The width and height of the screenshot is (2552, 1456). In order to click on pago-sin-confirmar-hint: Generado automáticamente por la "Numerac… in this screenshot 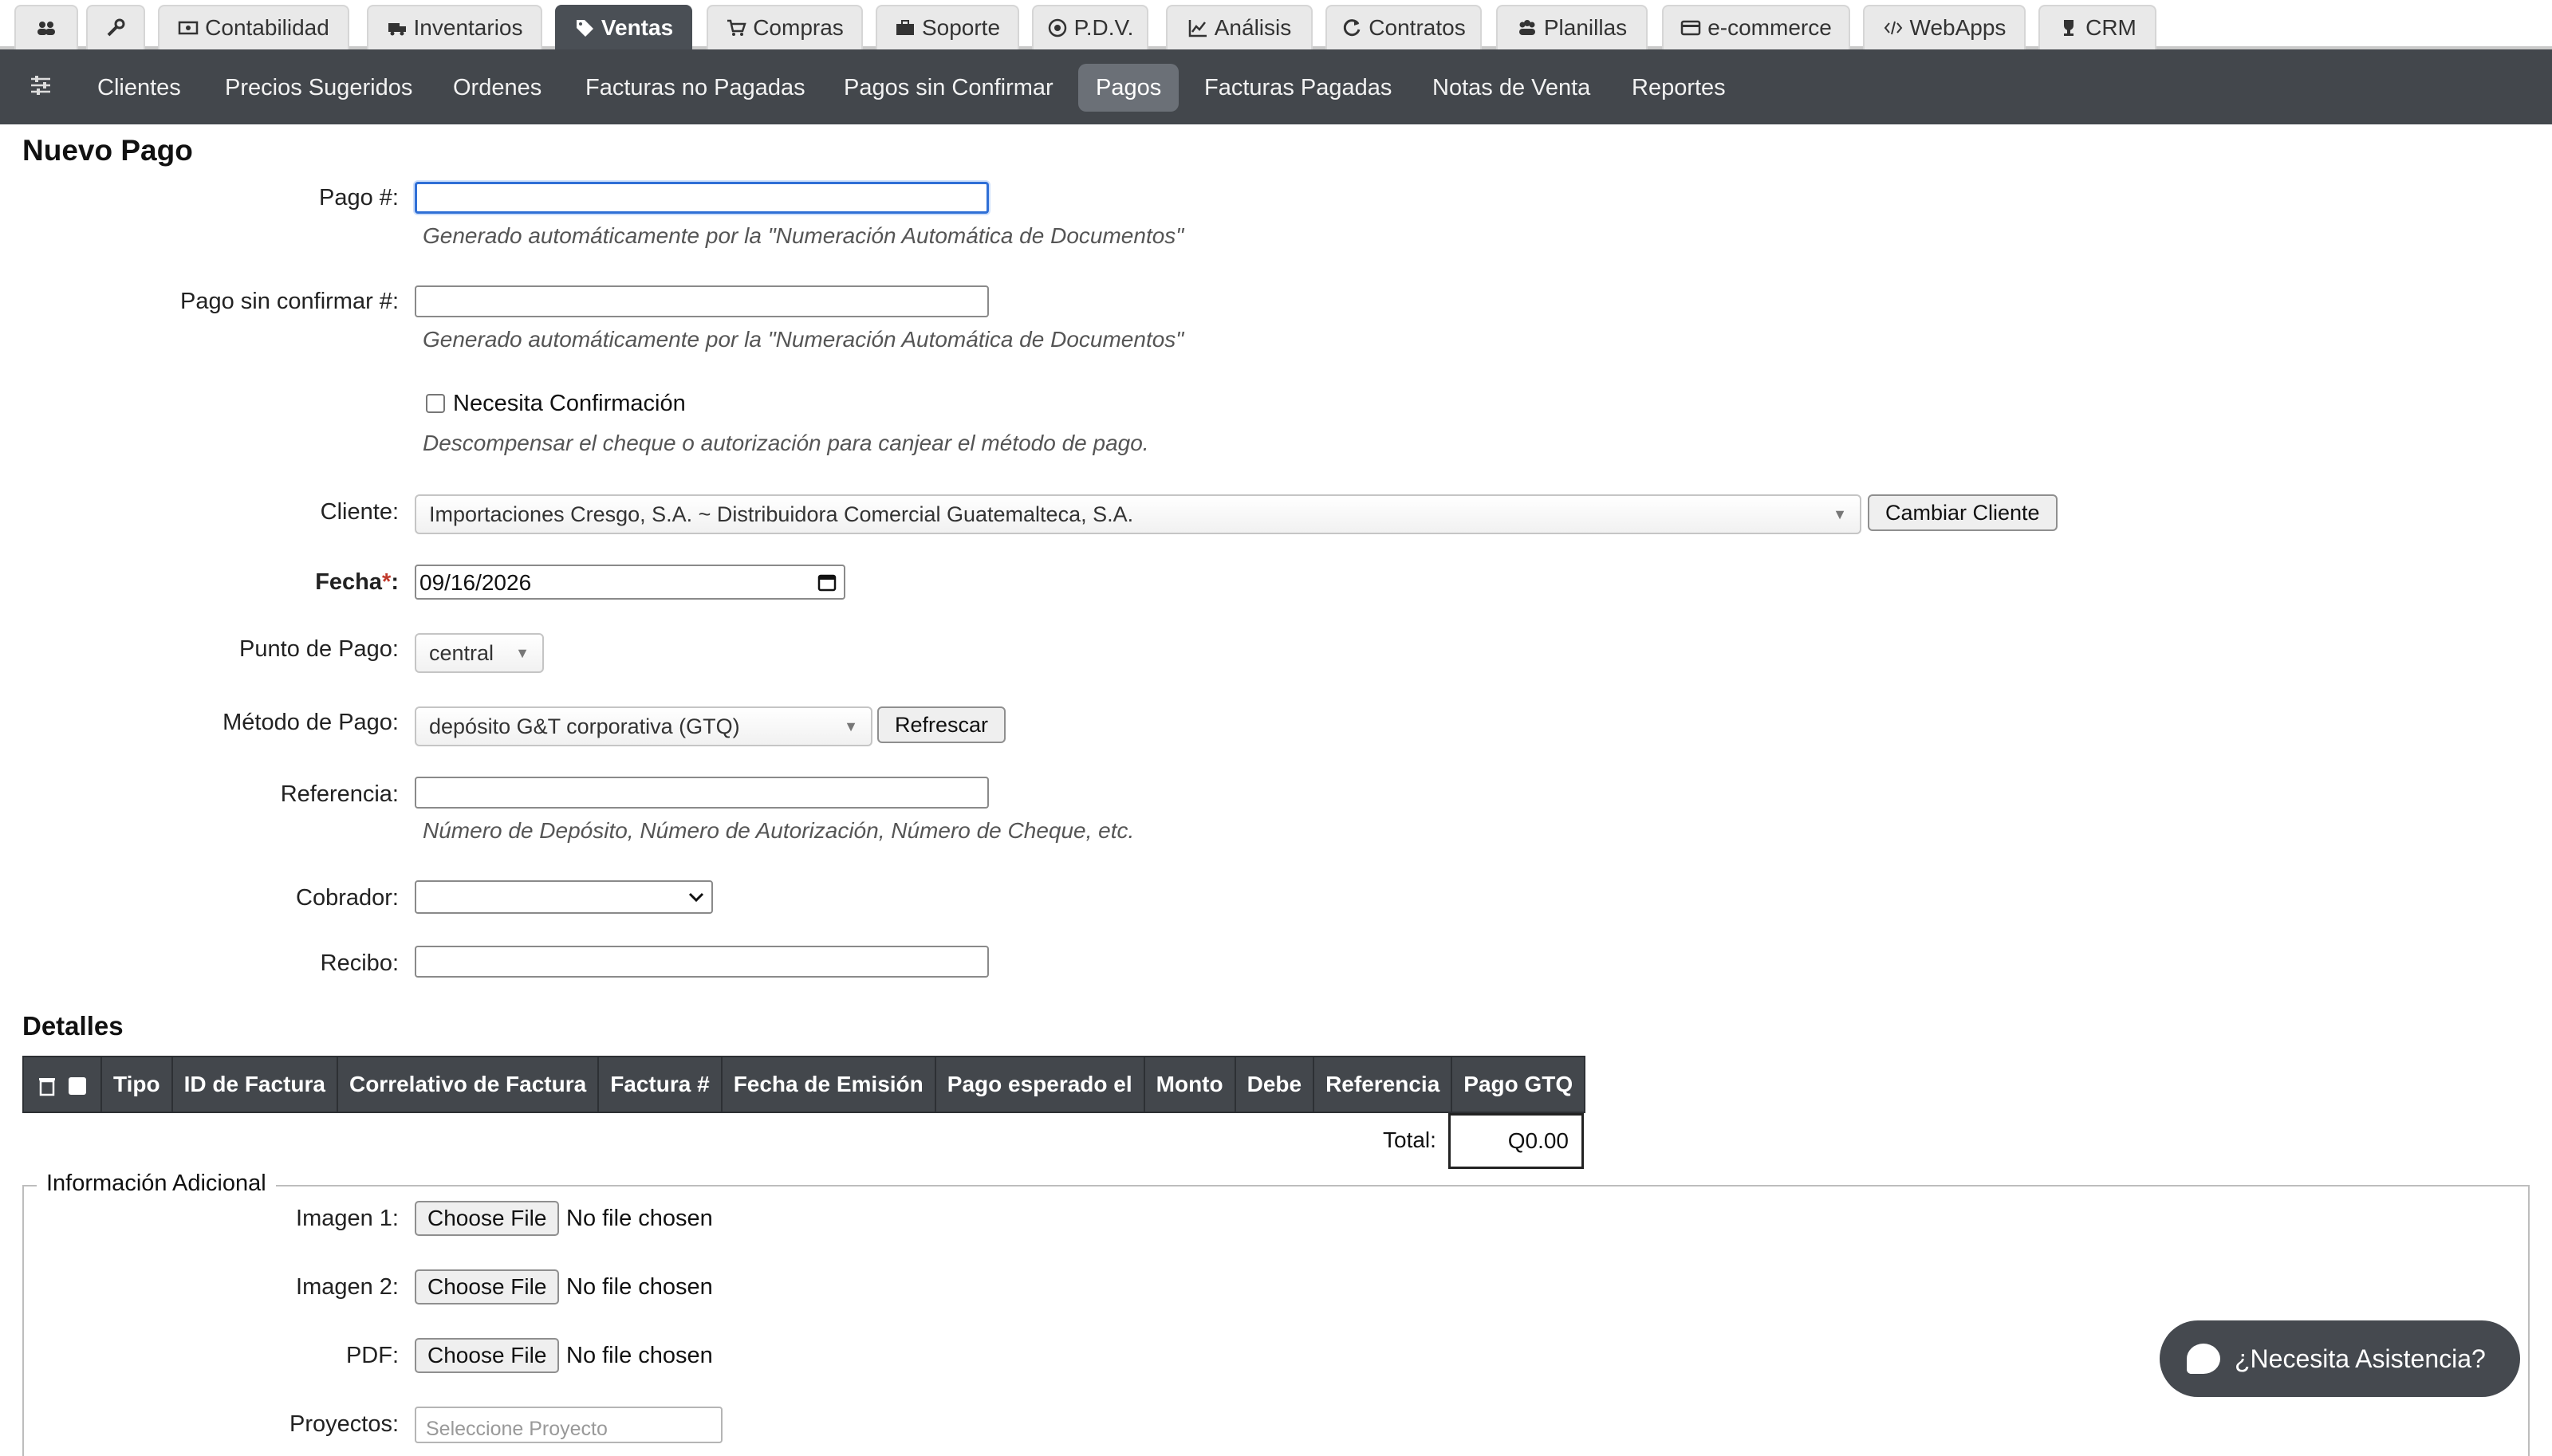, I will do `click(803, 339)`.